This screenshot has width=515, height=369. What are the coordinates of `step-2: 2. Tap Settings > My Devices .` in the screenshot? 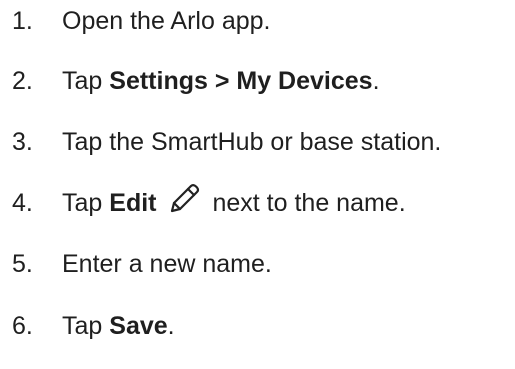 It's located at (196, 81).